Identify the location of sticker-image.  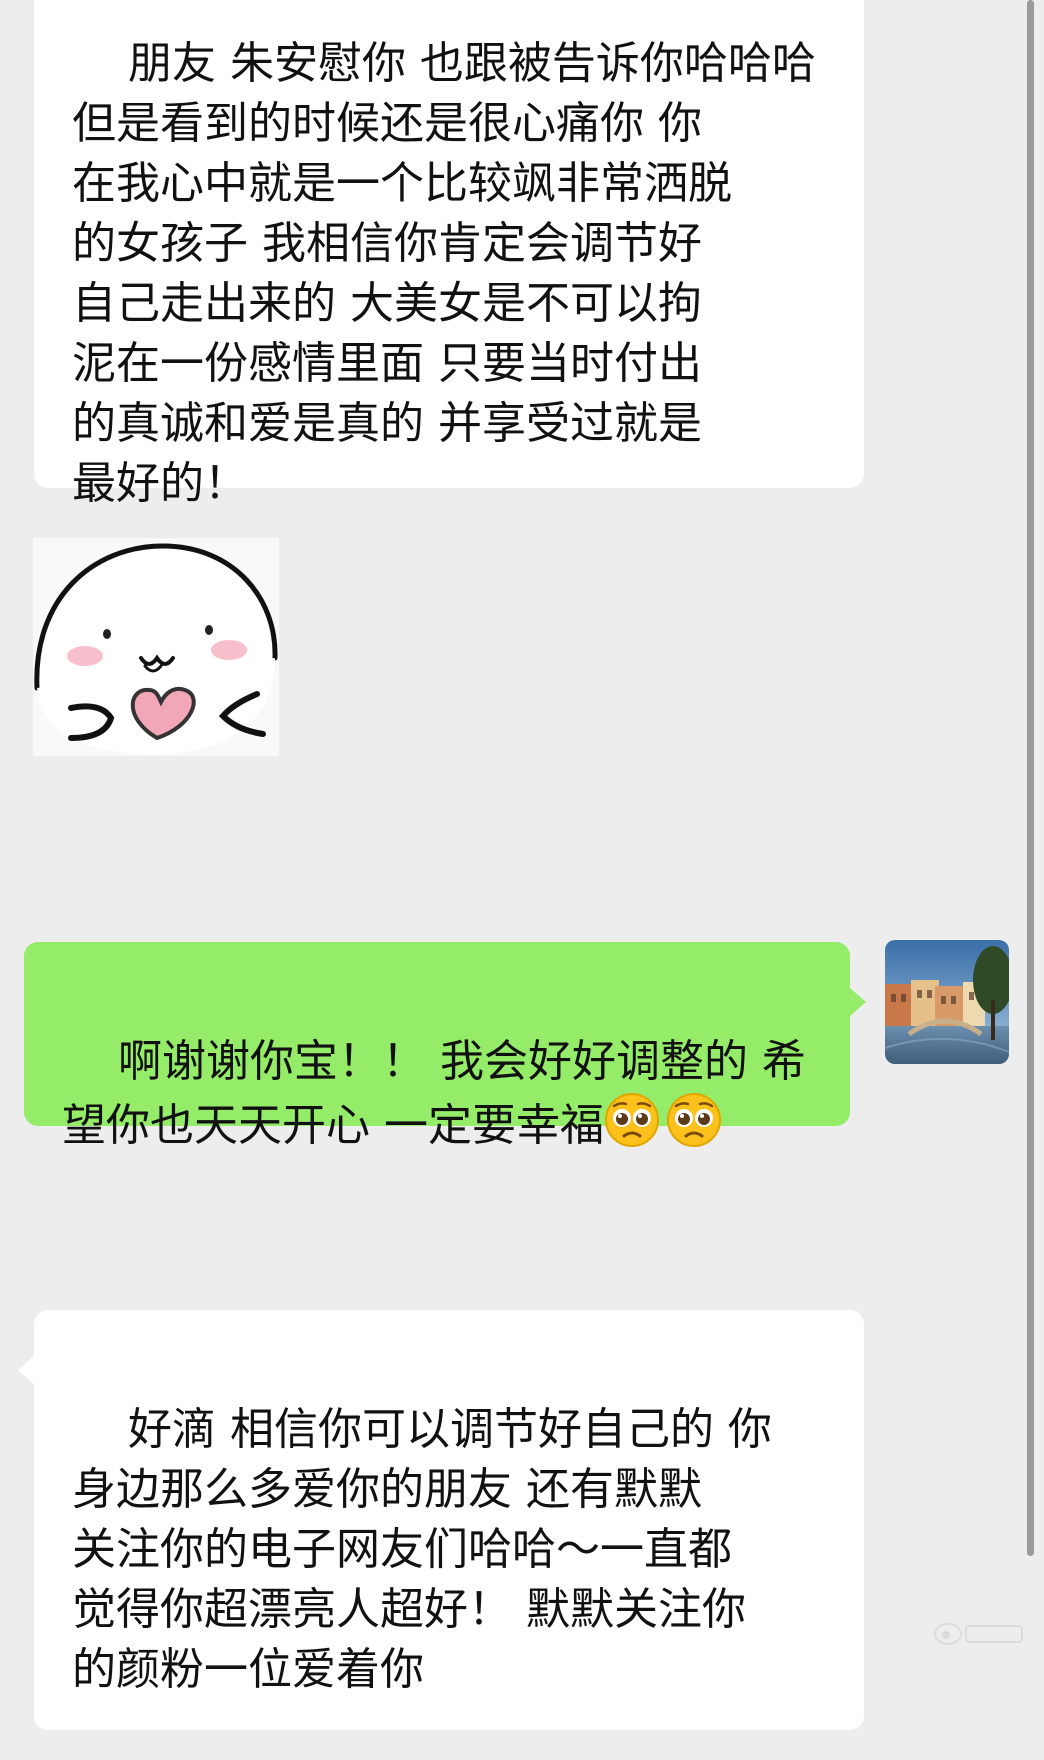
(156, 647).